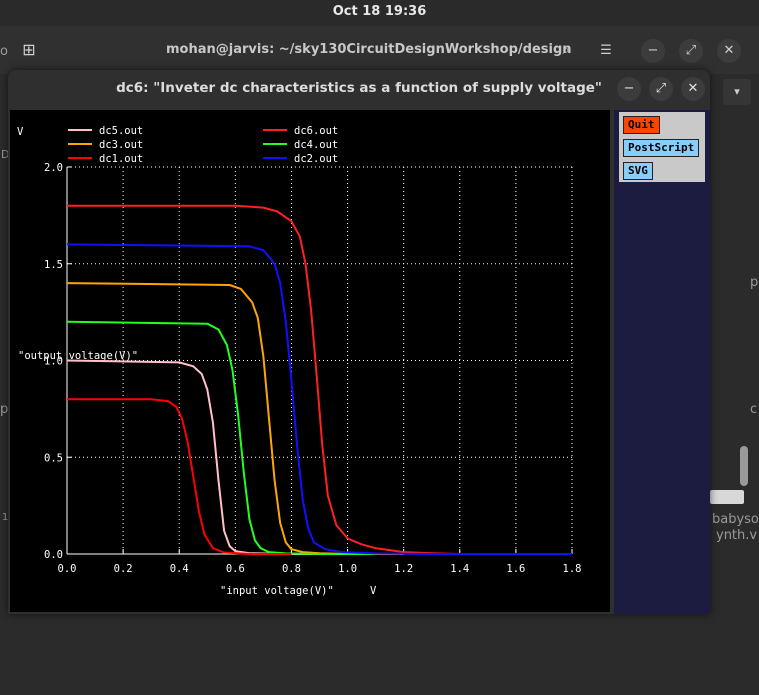 The image size is (759, 695). Describe the element at coordinates (235, 569) in the screenshot. I see `x-tick-label: 0.6` at that location.